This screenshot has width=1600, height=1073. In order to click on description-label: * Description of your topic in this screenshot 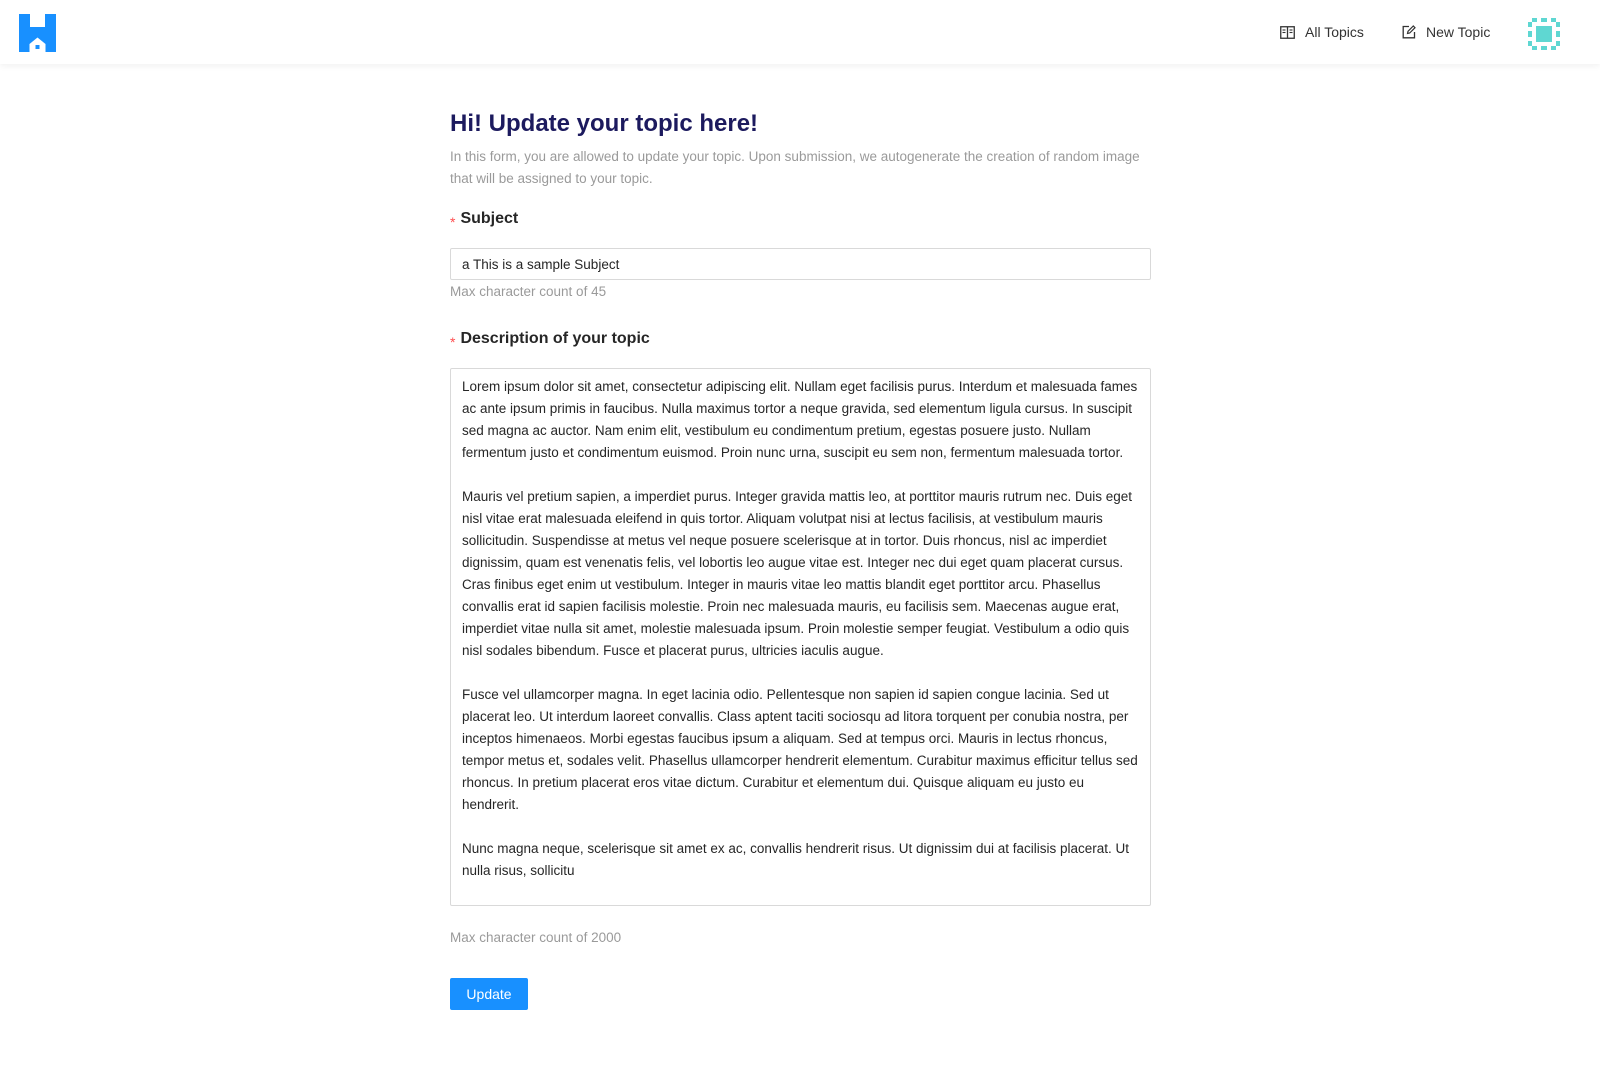, I will do `click(550, 340)`.